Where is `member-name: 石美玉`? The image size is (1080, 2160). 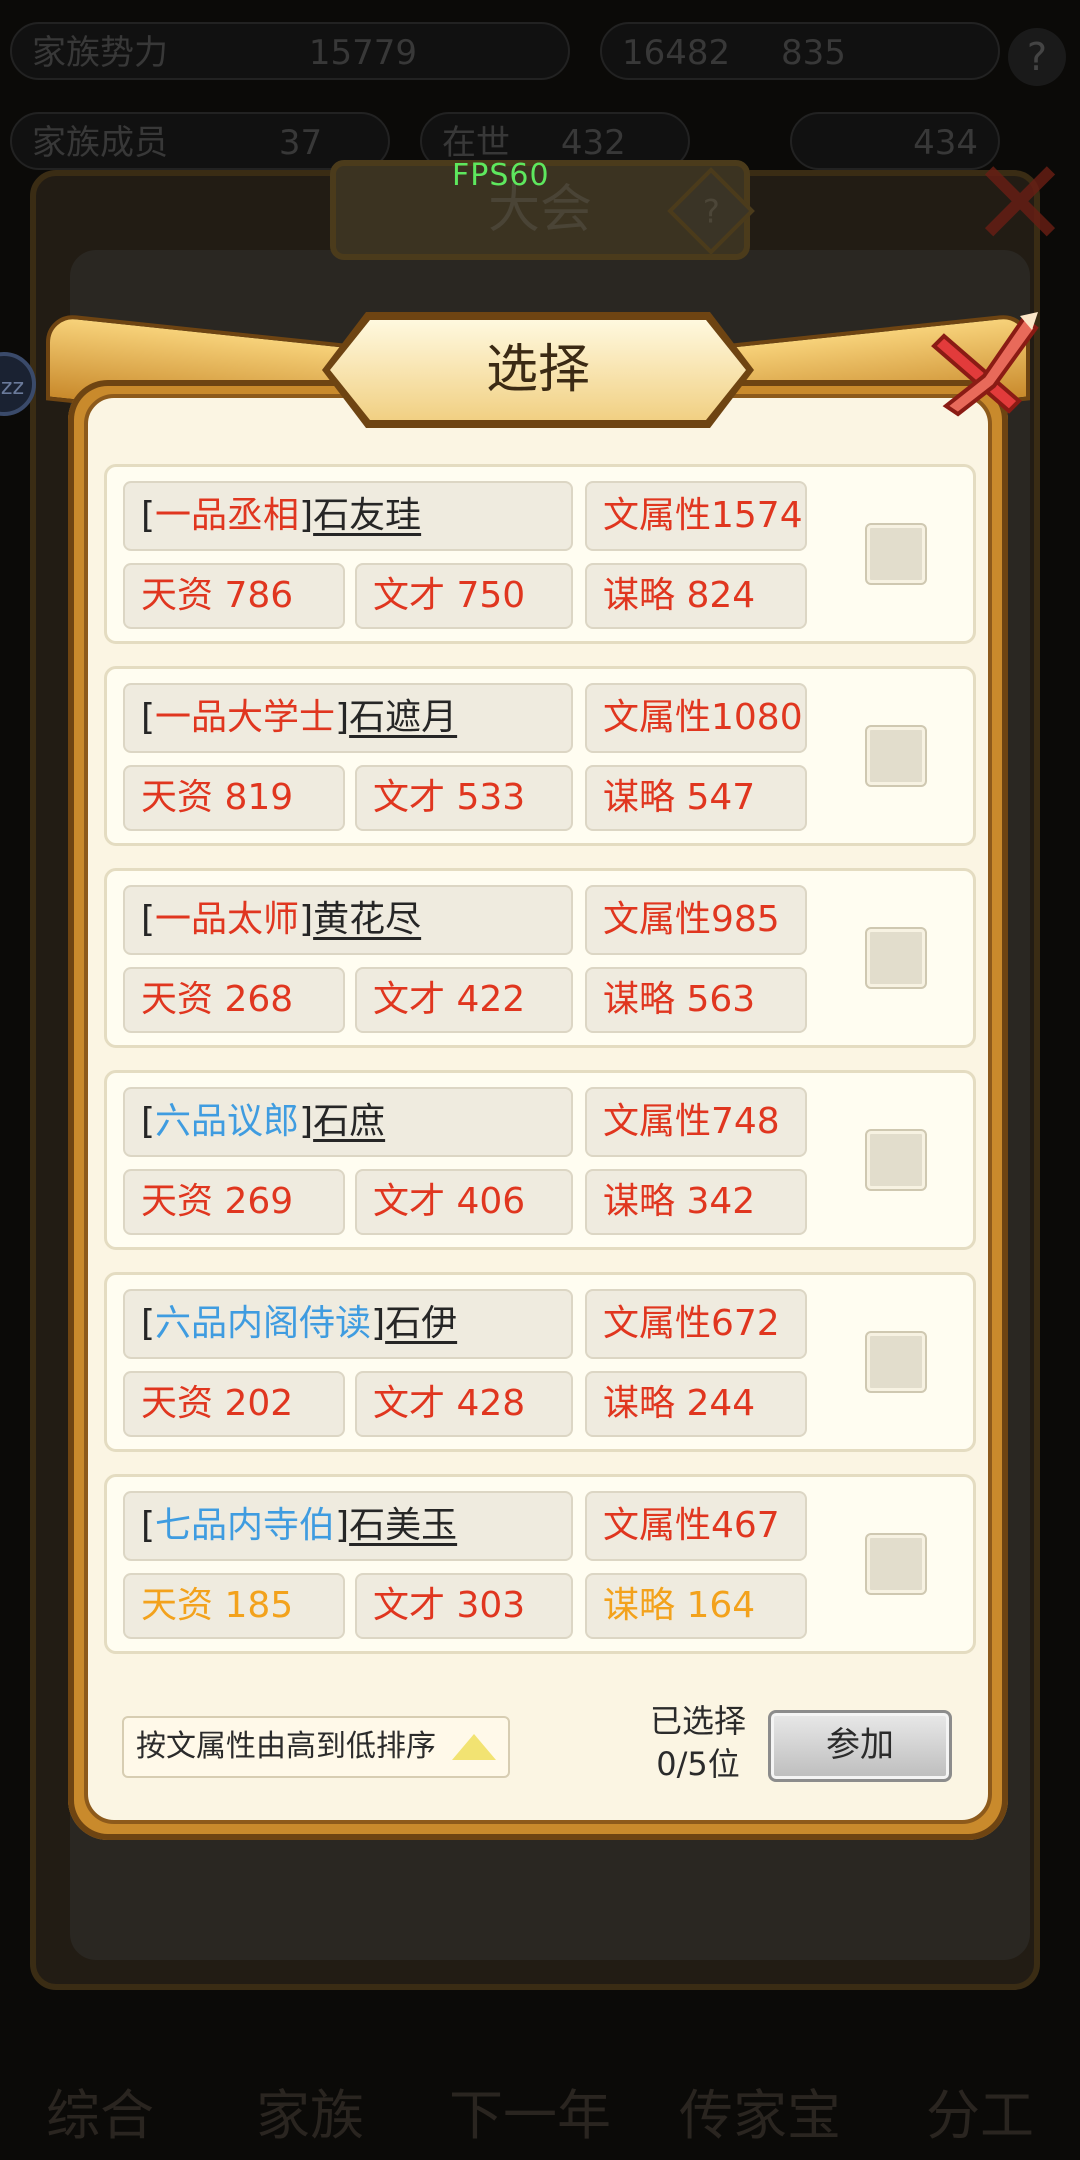 member-name: 石美玉 is located at coordinates (403, 1525).